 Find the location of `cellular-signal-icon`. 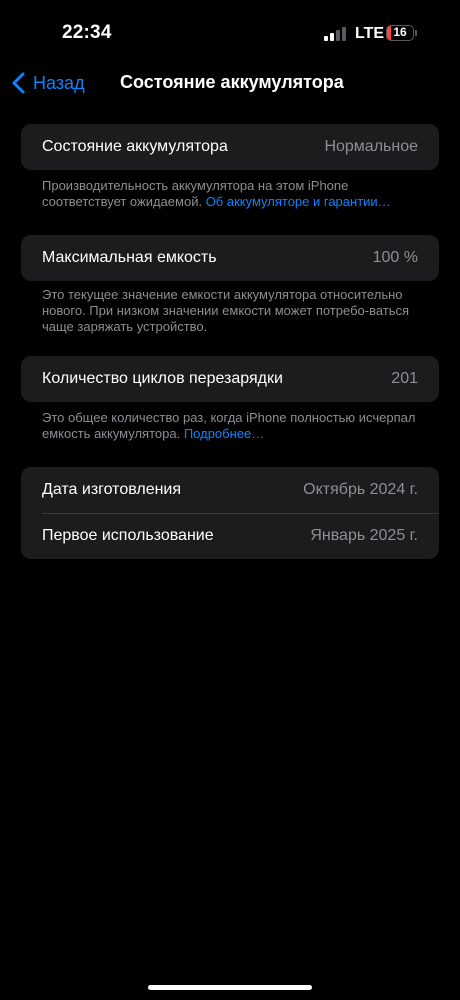

cellular-signal-icon is located at coordinates (336, 34).